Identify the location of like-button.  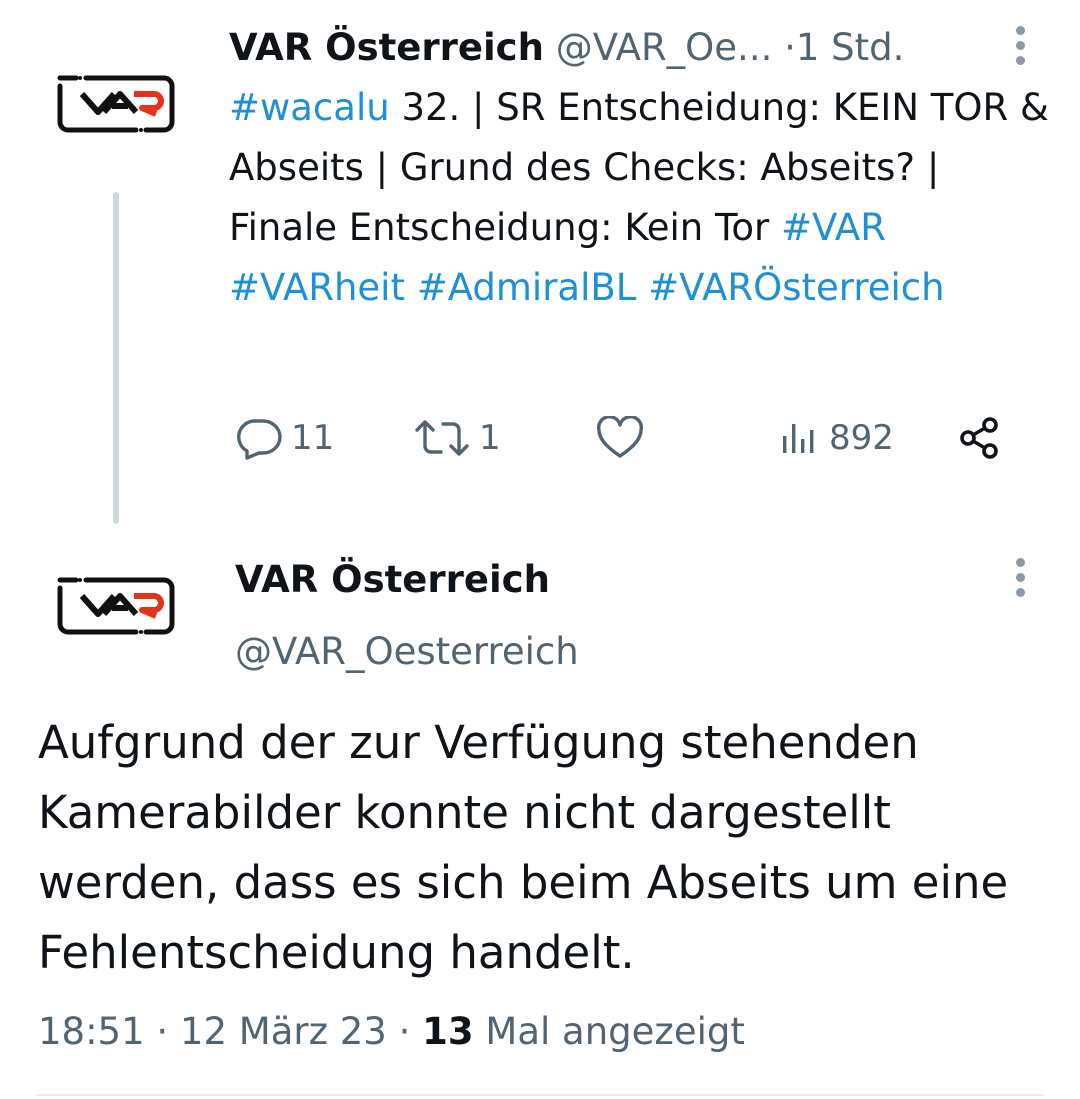
(623, 438).